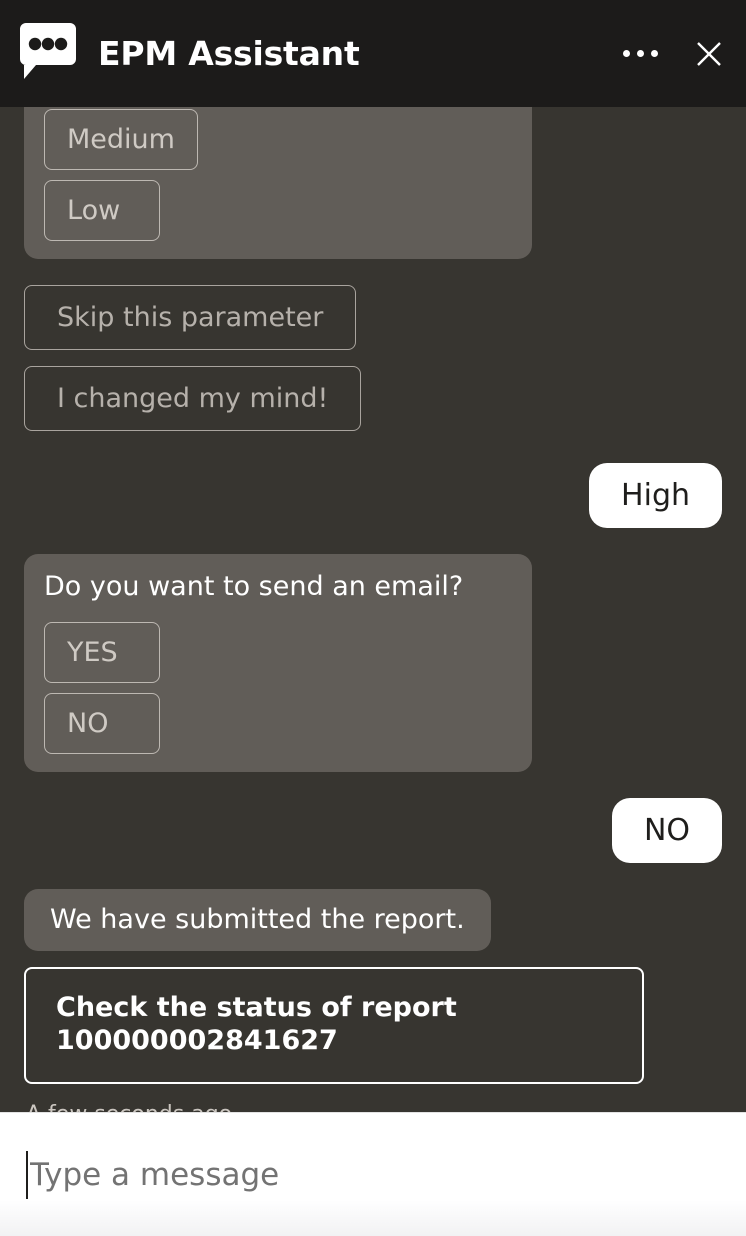  I want to click on composer-field, so click(386, 1174).